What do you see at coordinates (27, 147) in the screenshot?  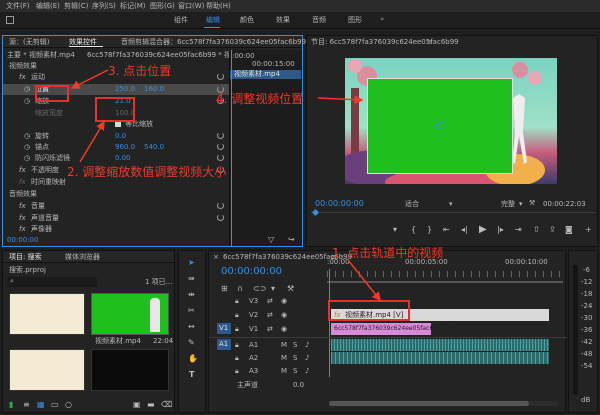 I see `stopwatch-anchor-icon: ◷` at bounding box center [27, 147].